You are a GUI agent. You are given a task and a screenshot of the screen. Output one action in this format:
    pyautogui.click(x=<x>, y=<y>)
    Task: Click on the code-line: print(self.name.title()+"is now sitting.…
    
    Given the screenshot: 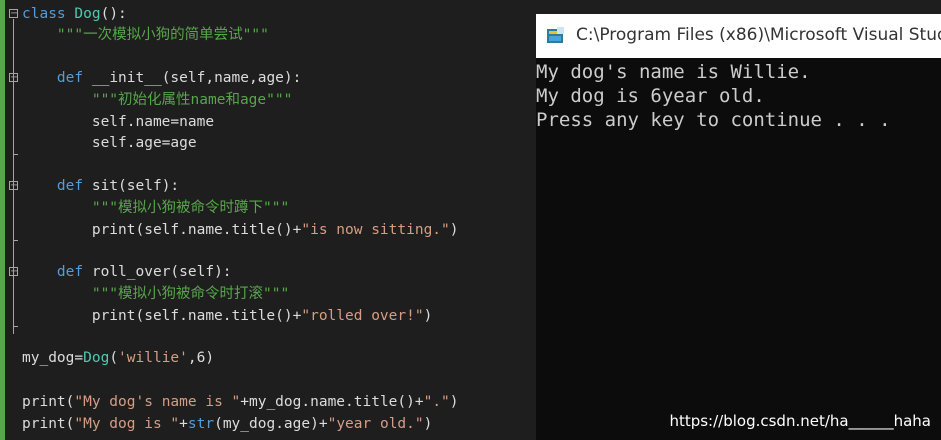 What is the action you would take?
    pyautogui.click(x=240, y=230)
    